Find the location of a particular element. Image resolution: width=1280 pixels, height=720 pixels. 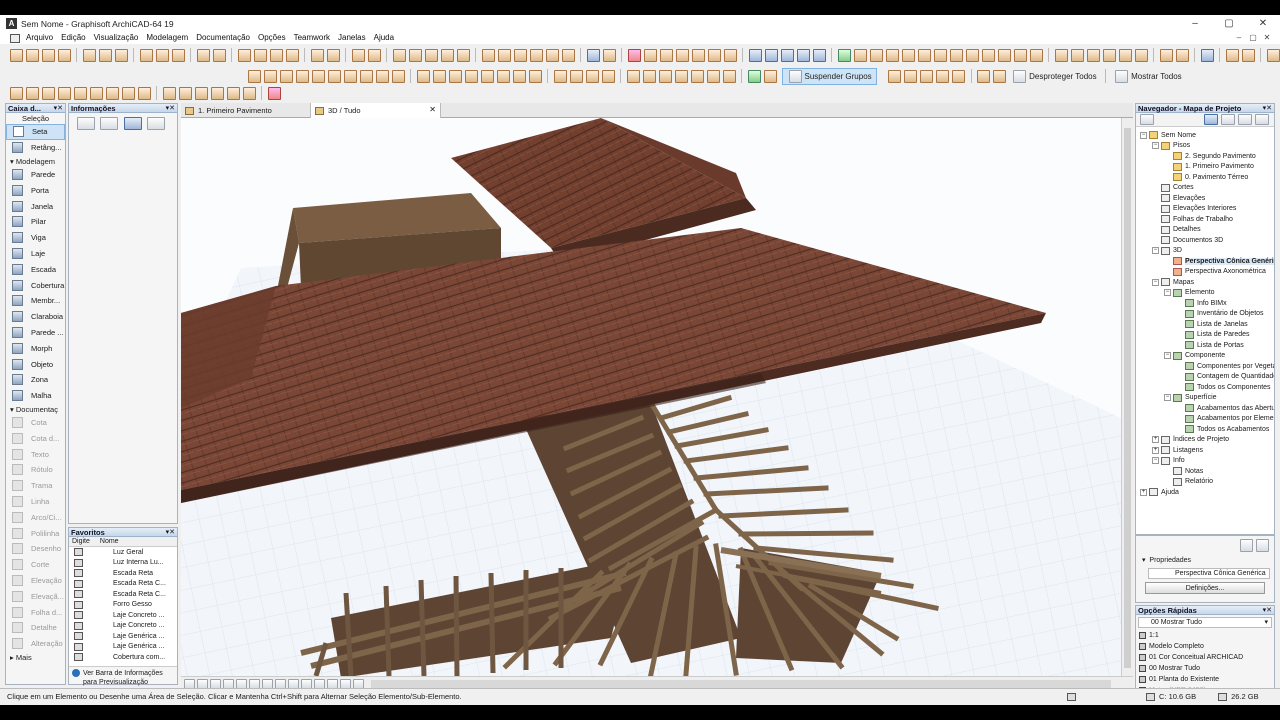

explore-icon is located at coordinates (319, 683).